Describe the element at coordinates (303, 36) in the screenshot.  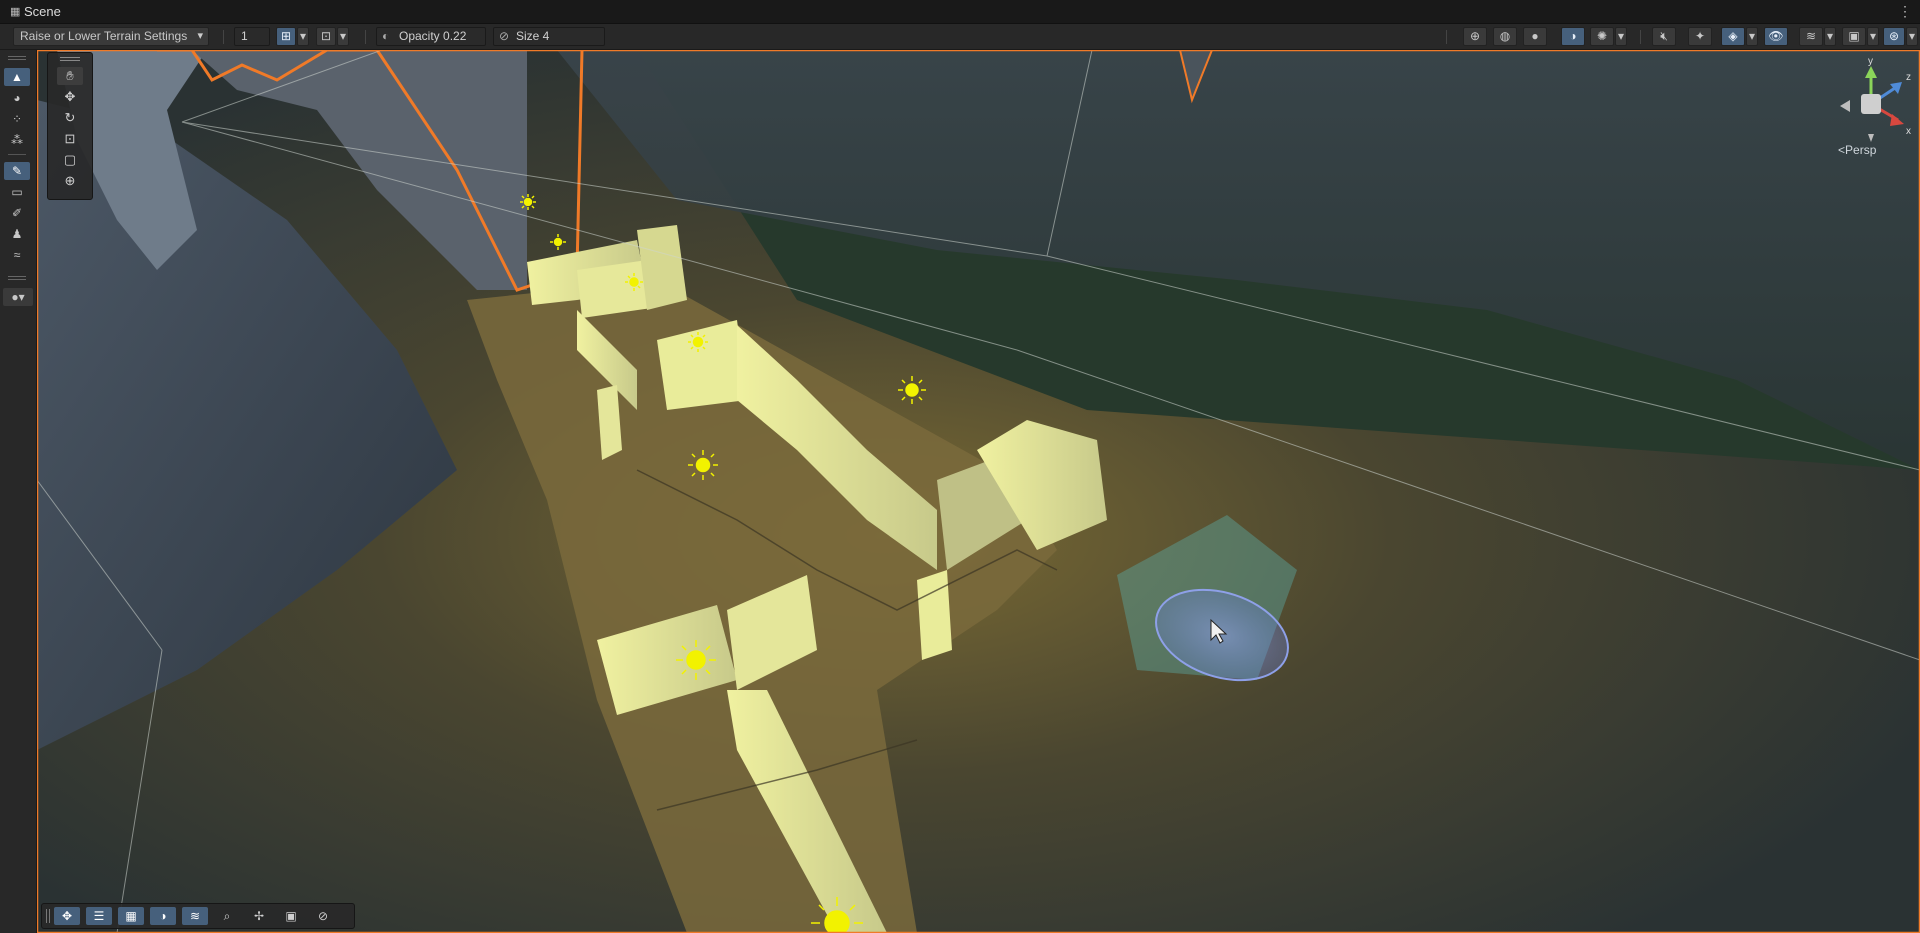
I see `grid-snap-dropdown-chevron-icon: ▾` at that location.